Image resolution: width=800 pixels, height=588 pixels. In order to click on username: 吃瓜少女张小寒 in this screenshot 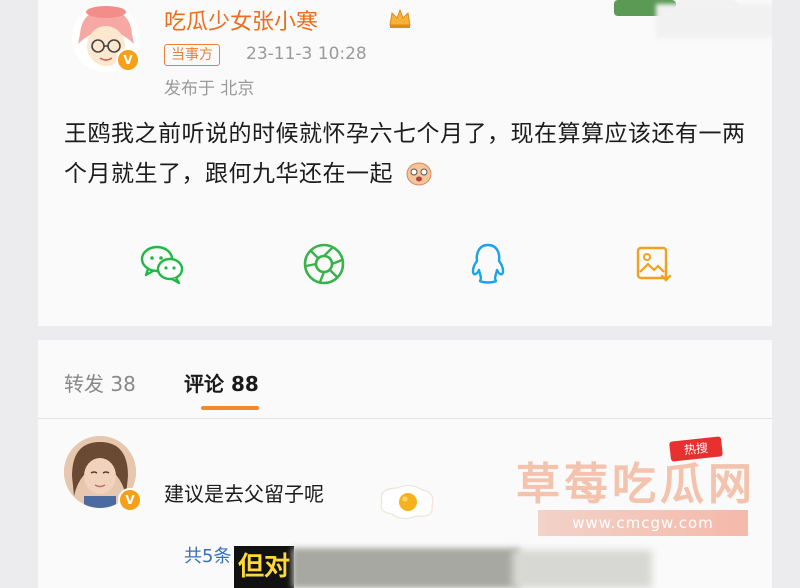, I will do `click(241, 20)`.